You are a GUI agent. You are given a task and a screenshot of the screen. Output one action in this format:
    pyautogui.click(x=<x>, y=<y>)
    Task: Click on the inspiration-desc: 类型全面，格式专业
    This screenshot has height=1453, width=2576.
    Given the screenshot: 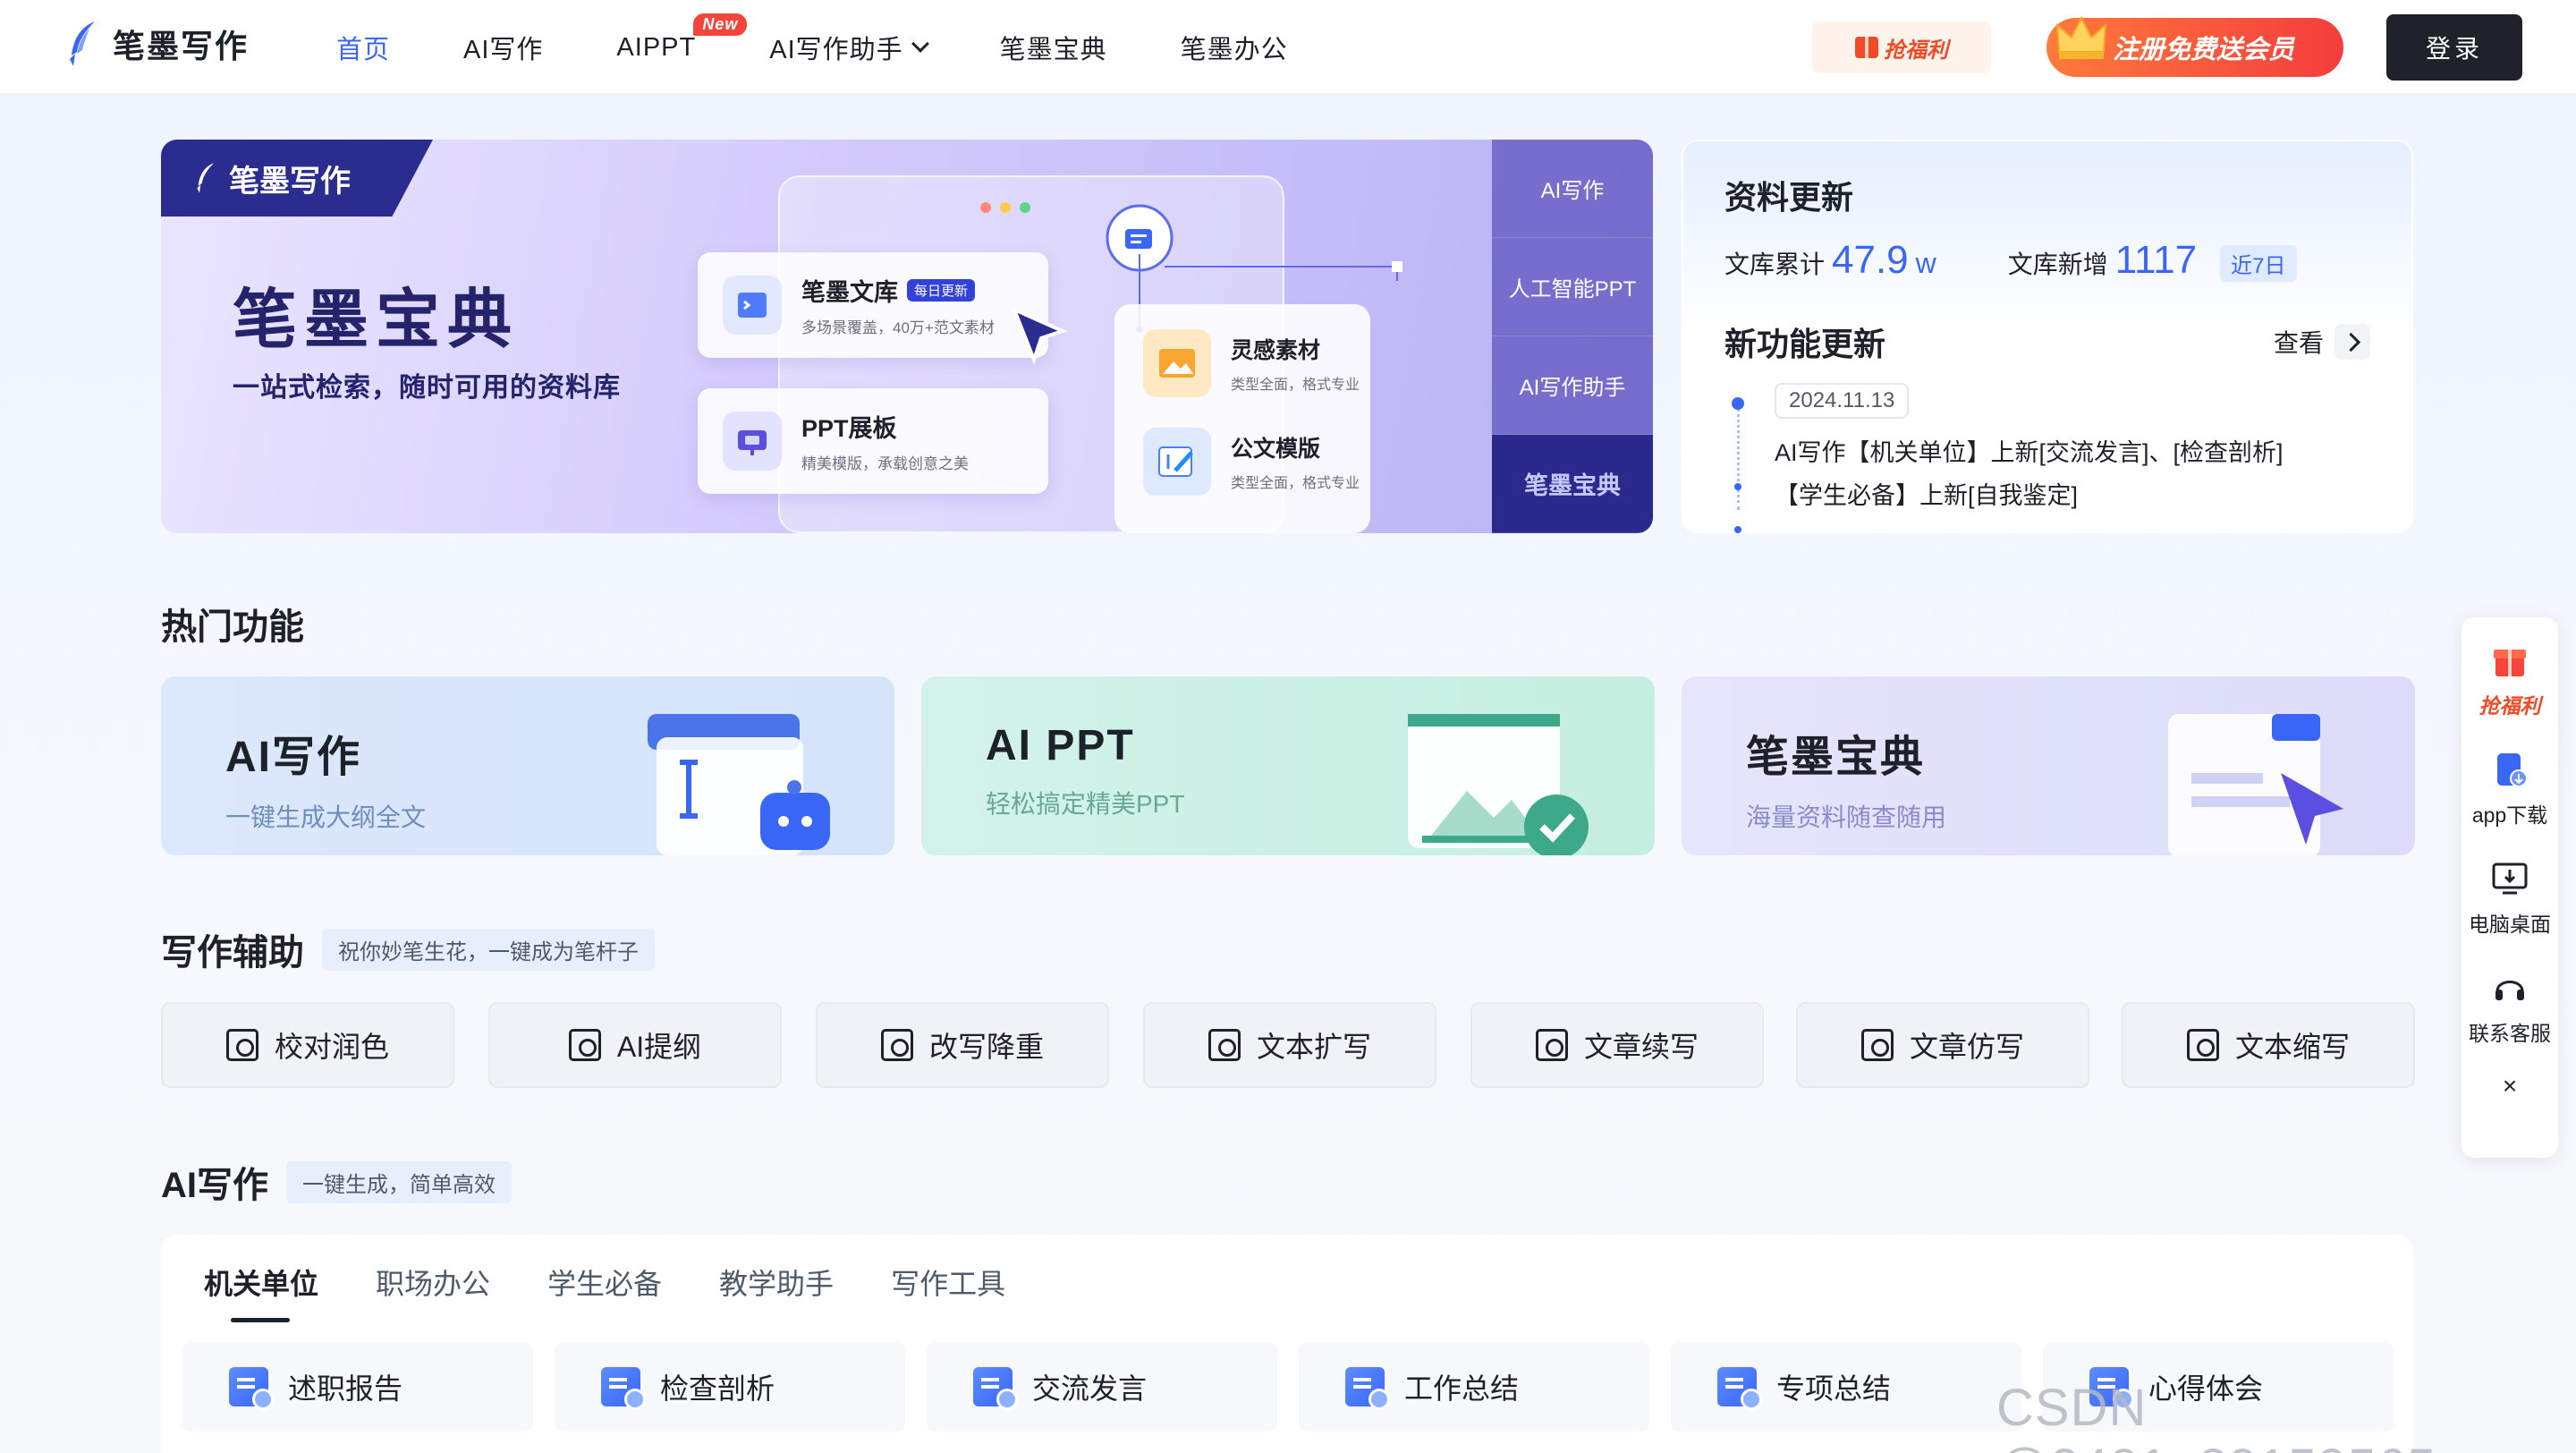 What is the action you would take?
    pyautogui.click(x=1295, y=385)
    